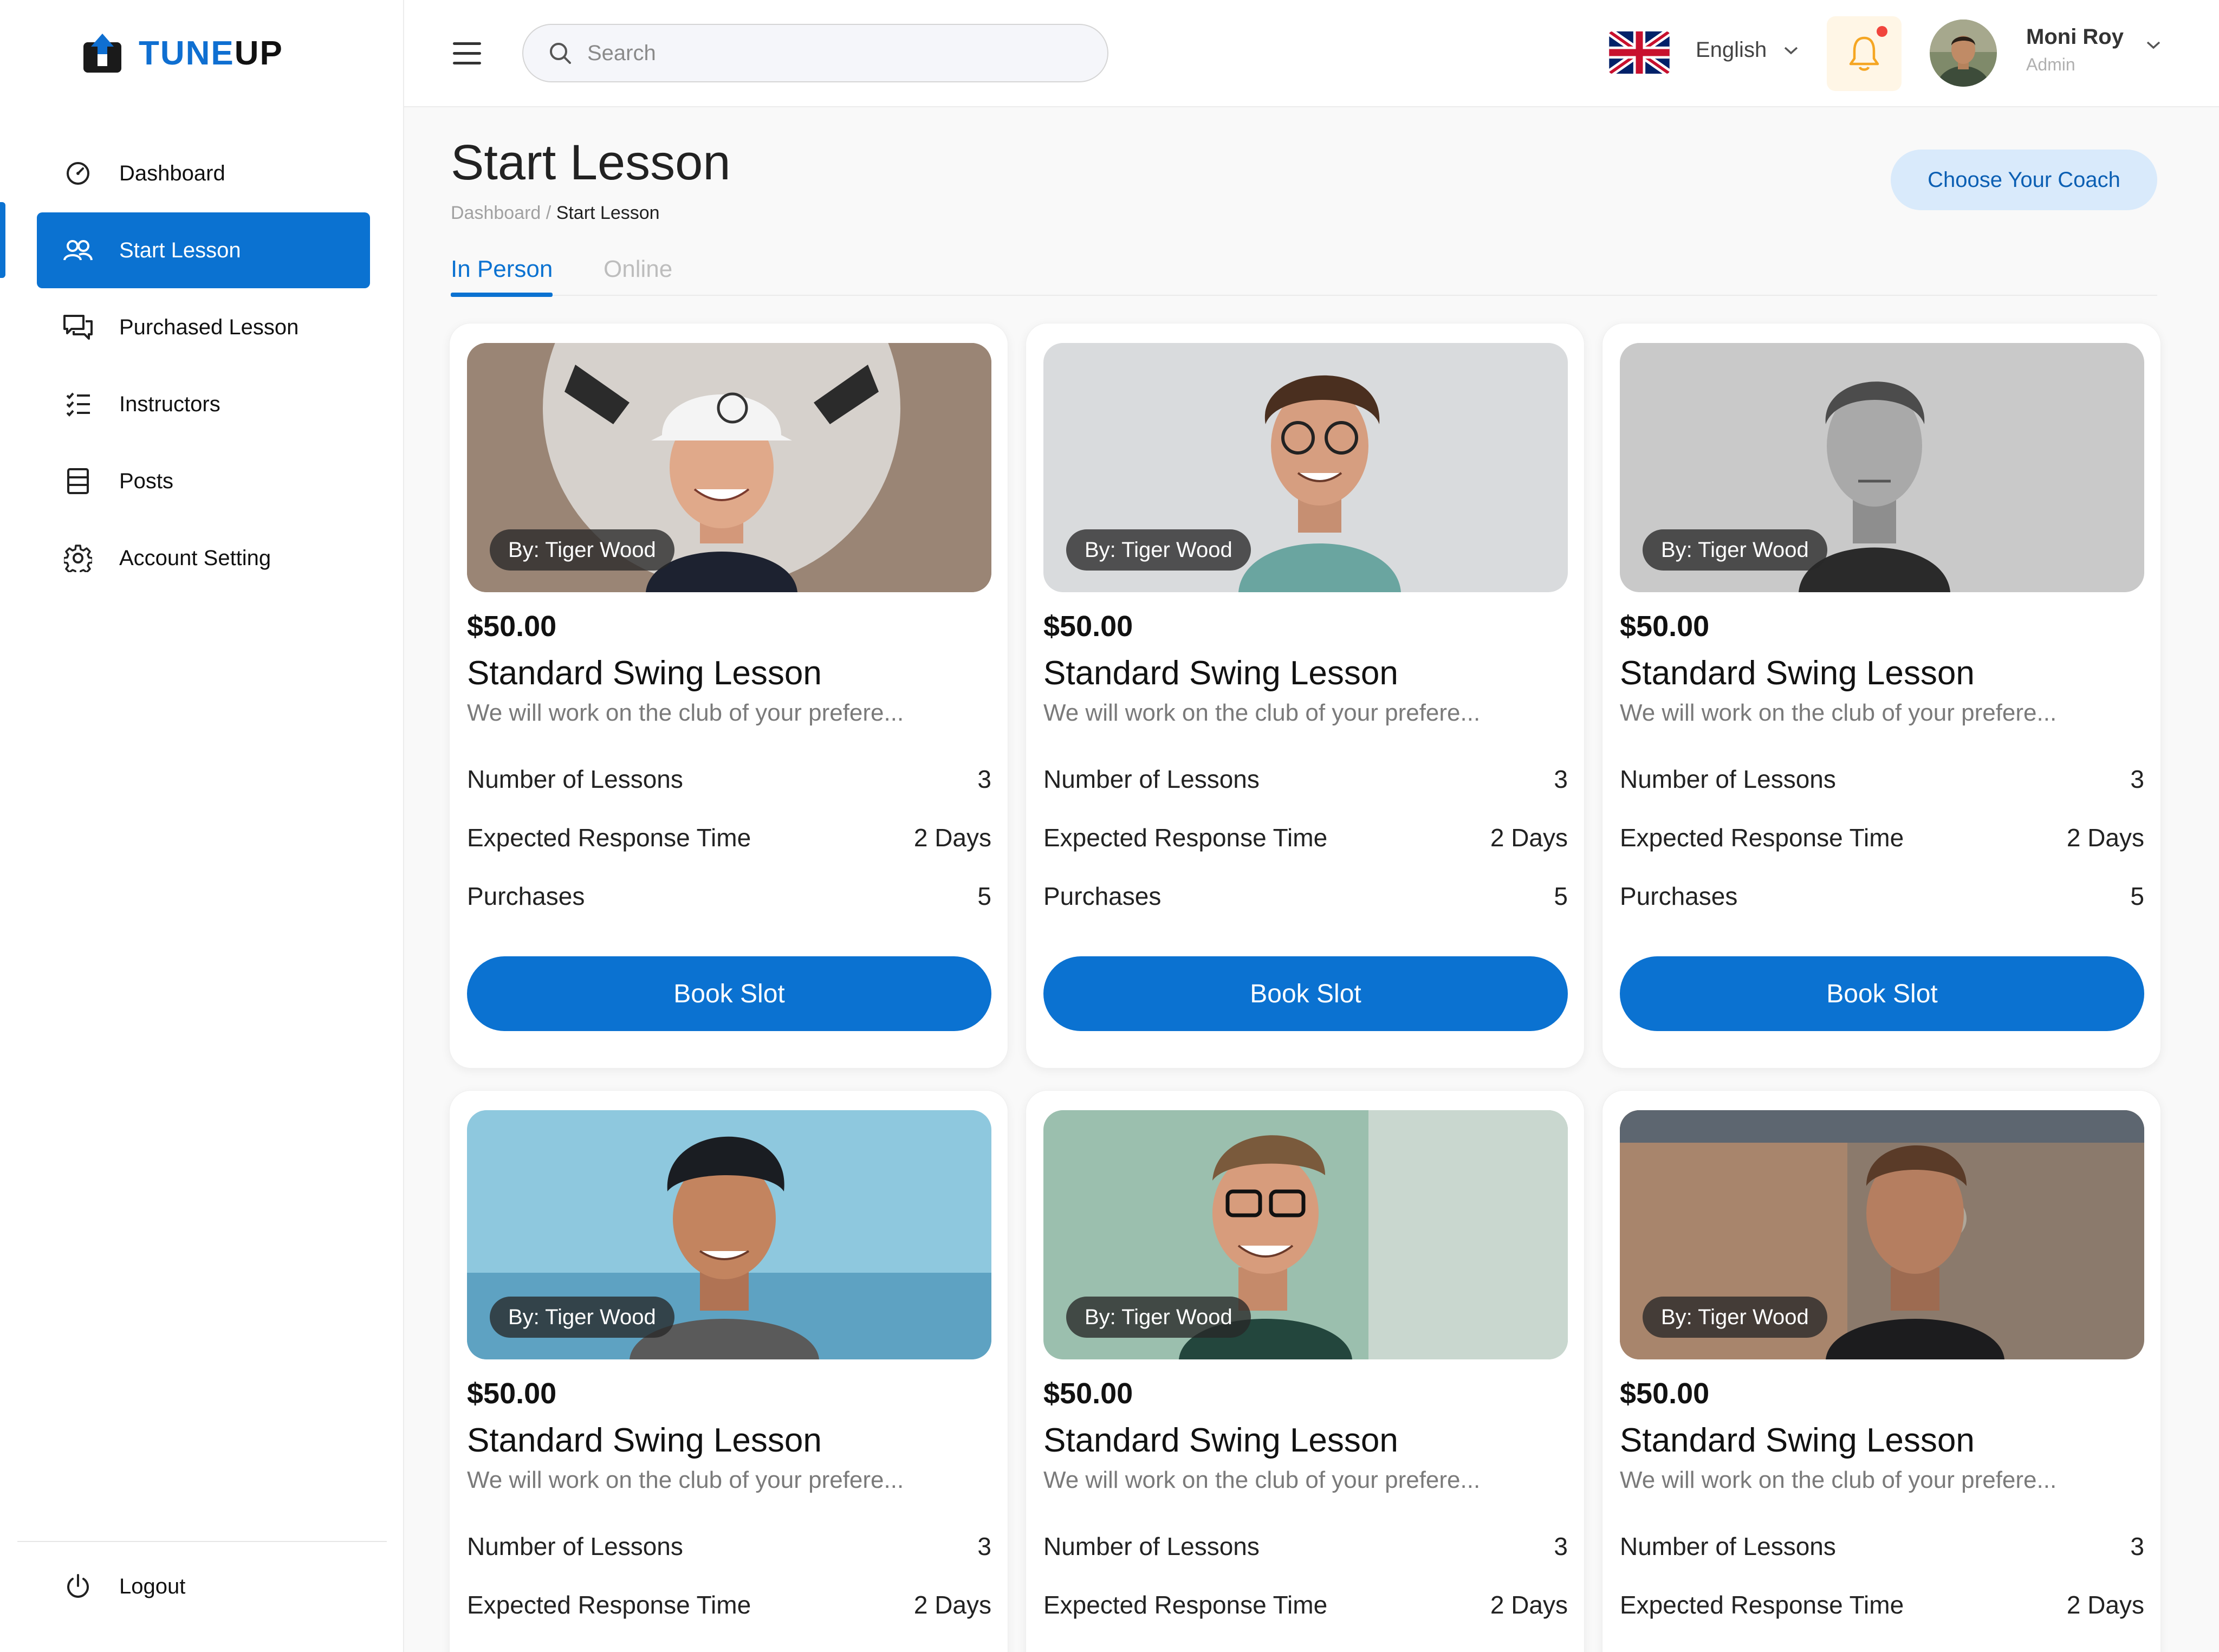  I want to click on avatar, so click(1963, 53).